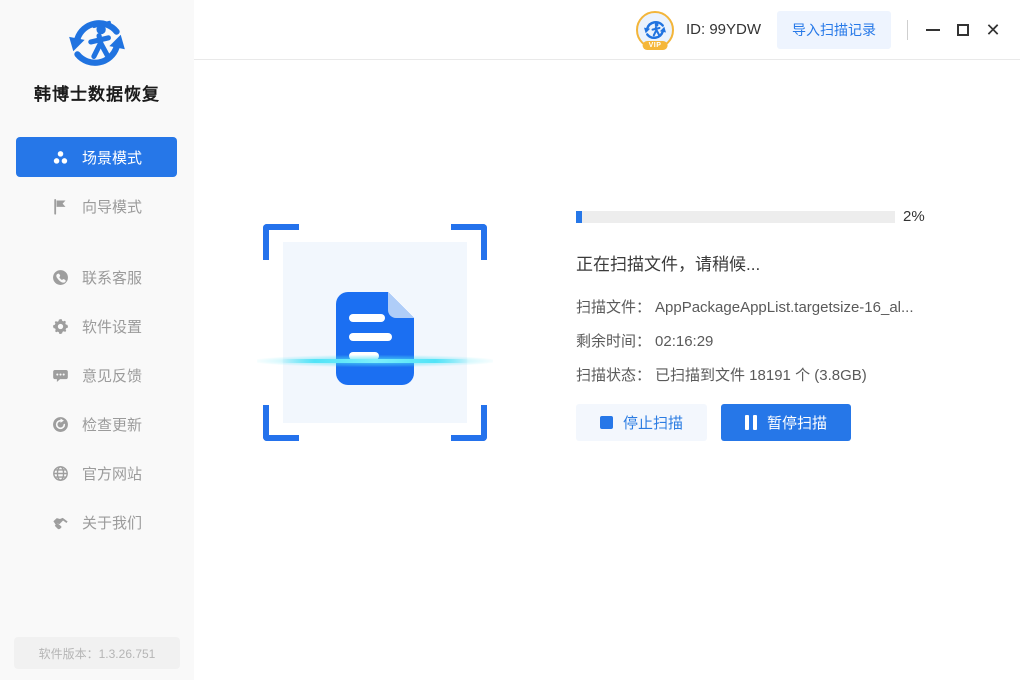  Describe the element at coordinates (607, 30) in the screenshot. I see `topbar: VIP ID: 99YDW 导入扫描记录 ✕` at that location.